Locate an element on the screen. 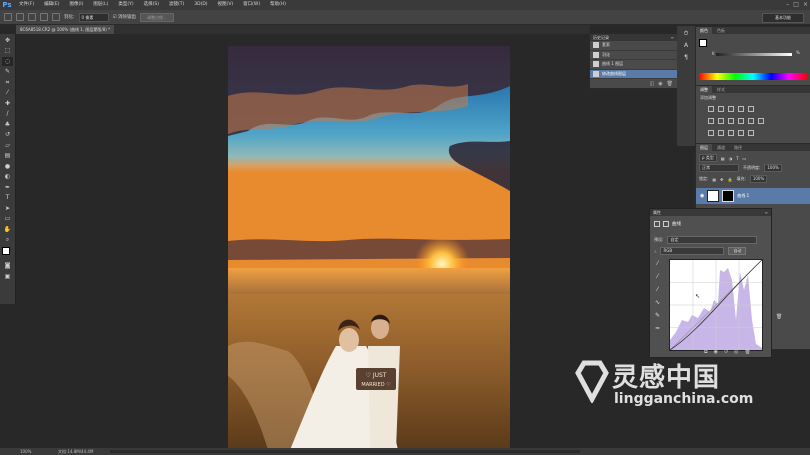 The height and width of the screenshot is (455, 810). history-item: 套索 is located at coordinates (633, 46).